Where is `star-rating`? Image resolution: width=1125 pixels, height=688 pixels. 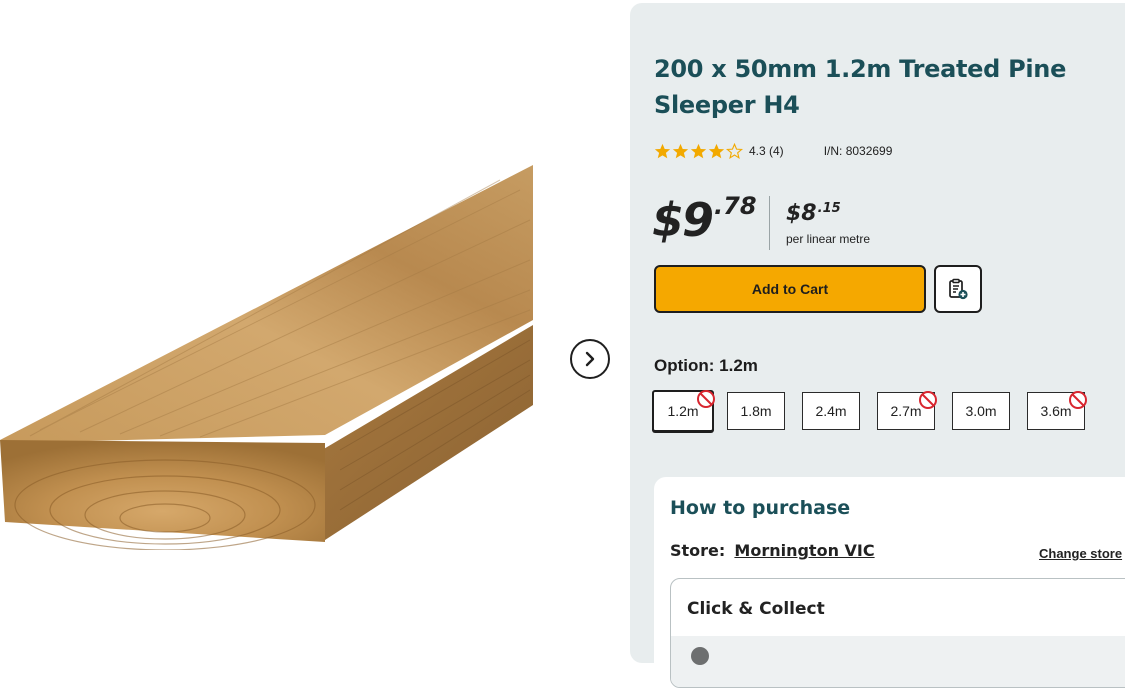 star-rating is located at coordinates (698, 151).